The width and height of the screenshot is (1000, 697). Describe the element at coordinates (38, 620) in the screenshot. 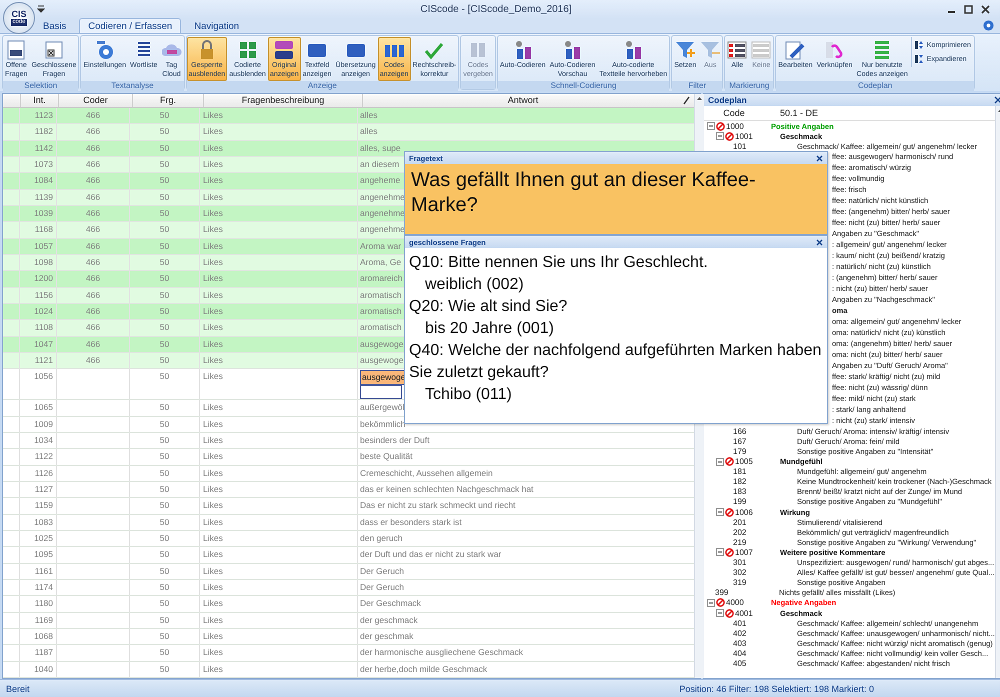

I see `table-cell: 1169` at that location.